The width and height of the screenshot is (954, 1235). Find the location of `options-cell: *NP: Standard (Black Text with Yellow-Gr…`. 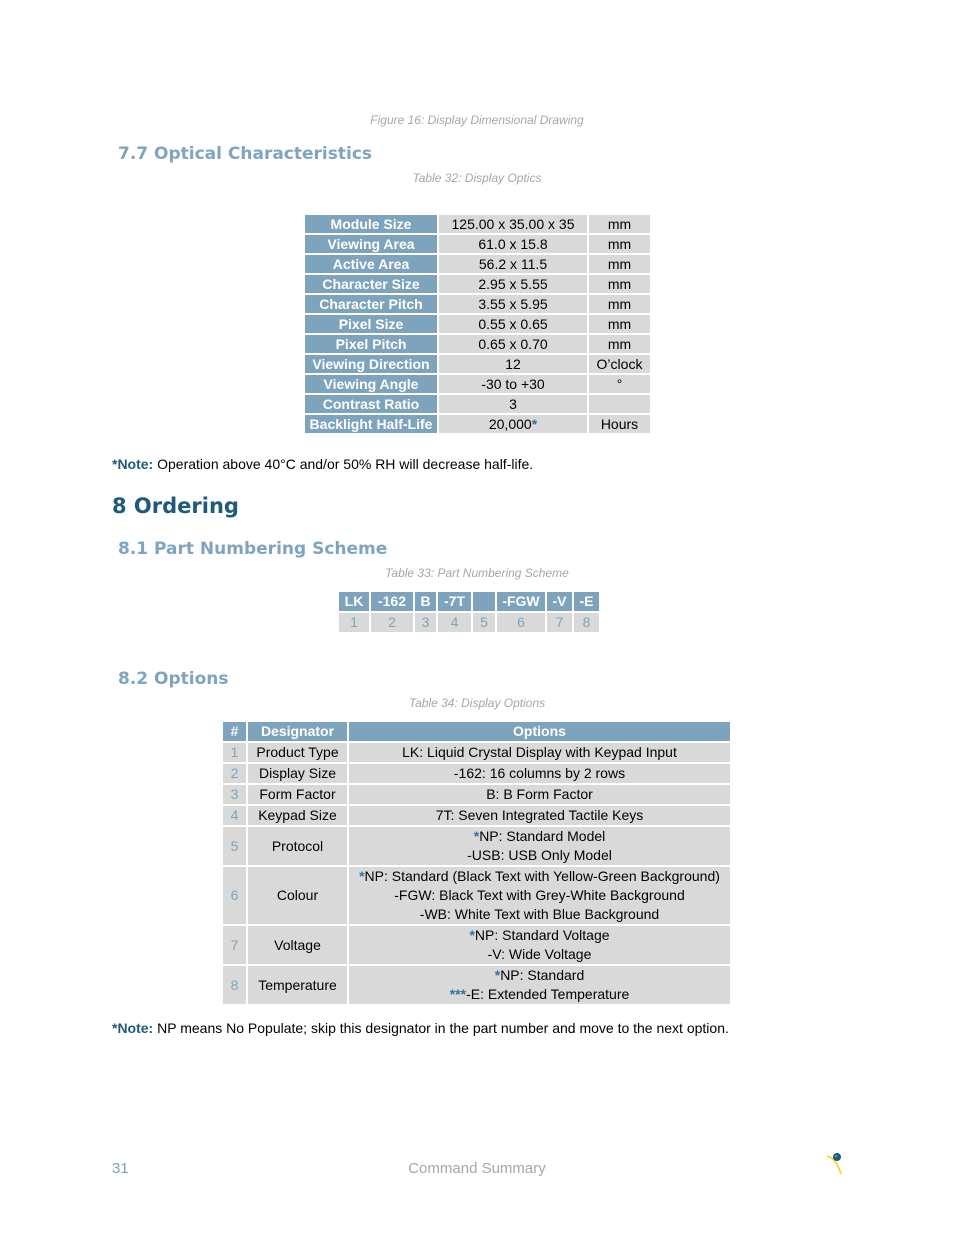

options-cell: *NP: Standard (Black Text with Yellow-Gr… is located at coordinates (539, 896).